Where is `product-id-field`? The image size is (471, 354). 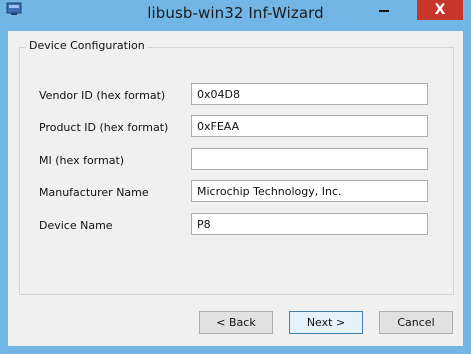 product-id-field is located at coordinates (309, 126).